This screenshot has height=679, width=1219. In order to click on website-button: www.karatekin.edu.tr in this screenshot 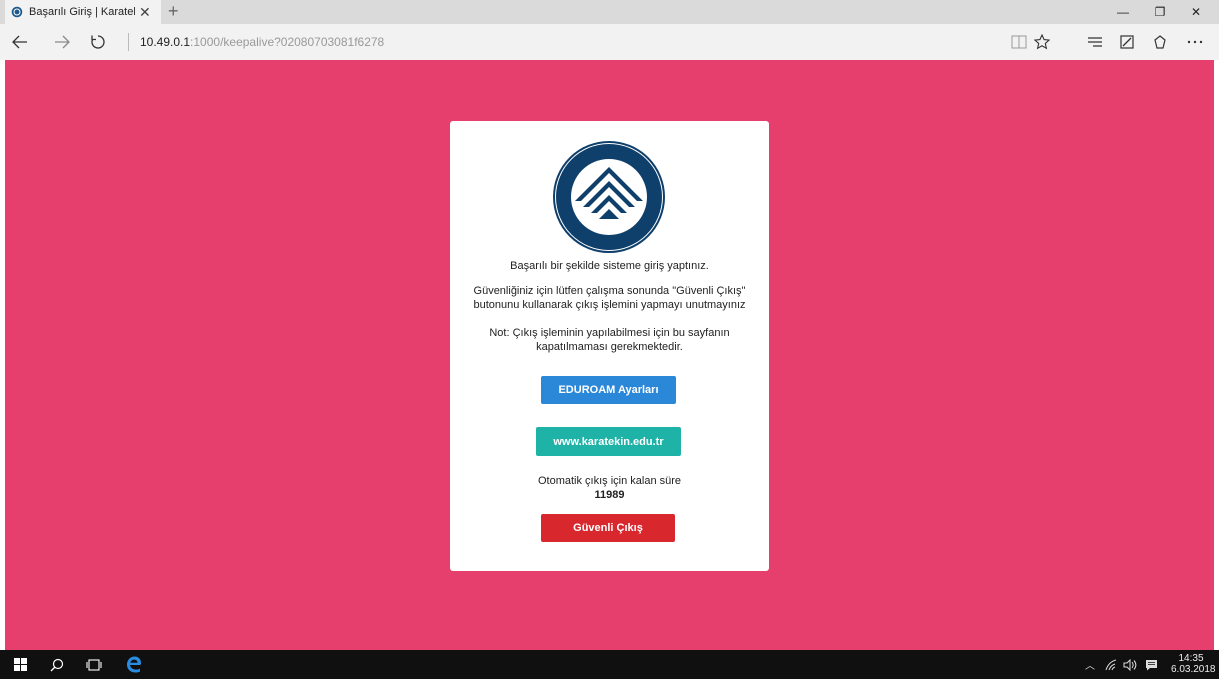, I will do `click(608, 441)`.